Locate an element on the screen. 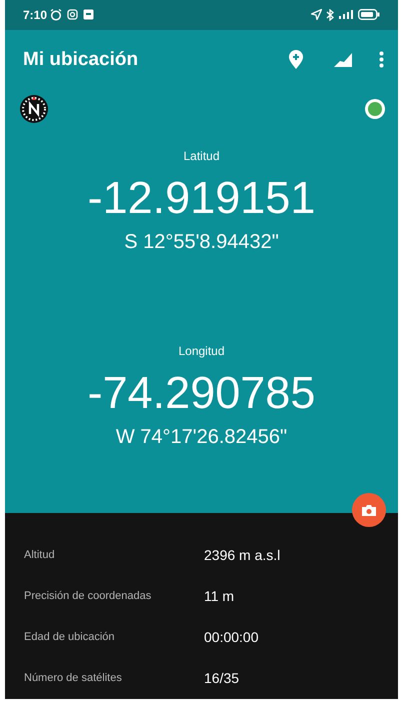 This screenshot has height=707, width=403. gps-status-icon is located at coordinates (375, 109).